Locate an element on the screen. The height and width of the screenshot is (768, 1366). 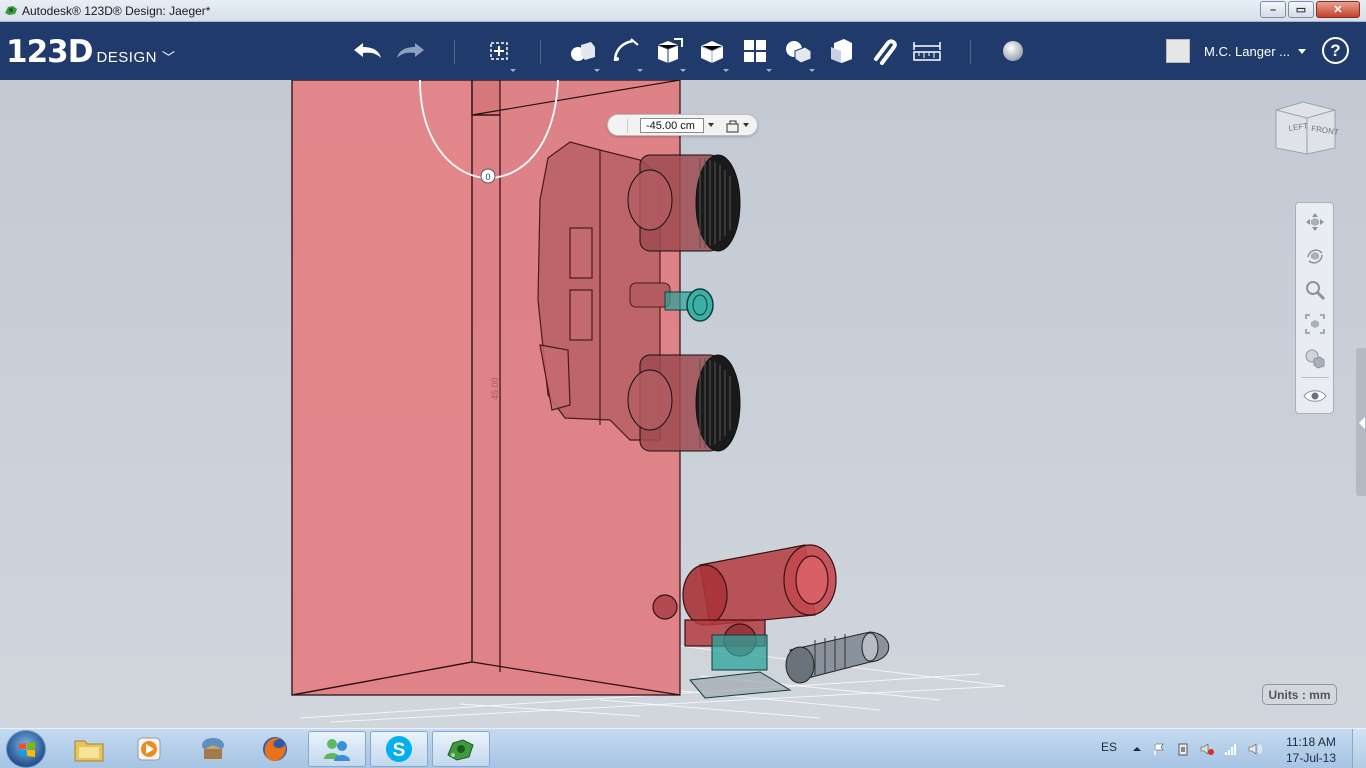
123d-design-icon is located at coordinates (460, 750).